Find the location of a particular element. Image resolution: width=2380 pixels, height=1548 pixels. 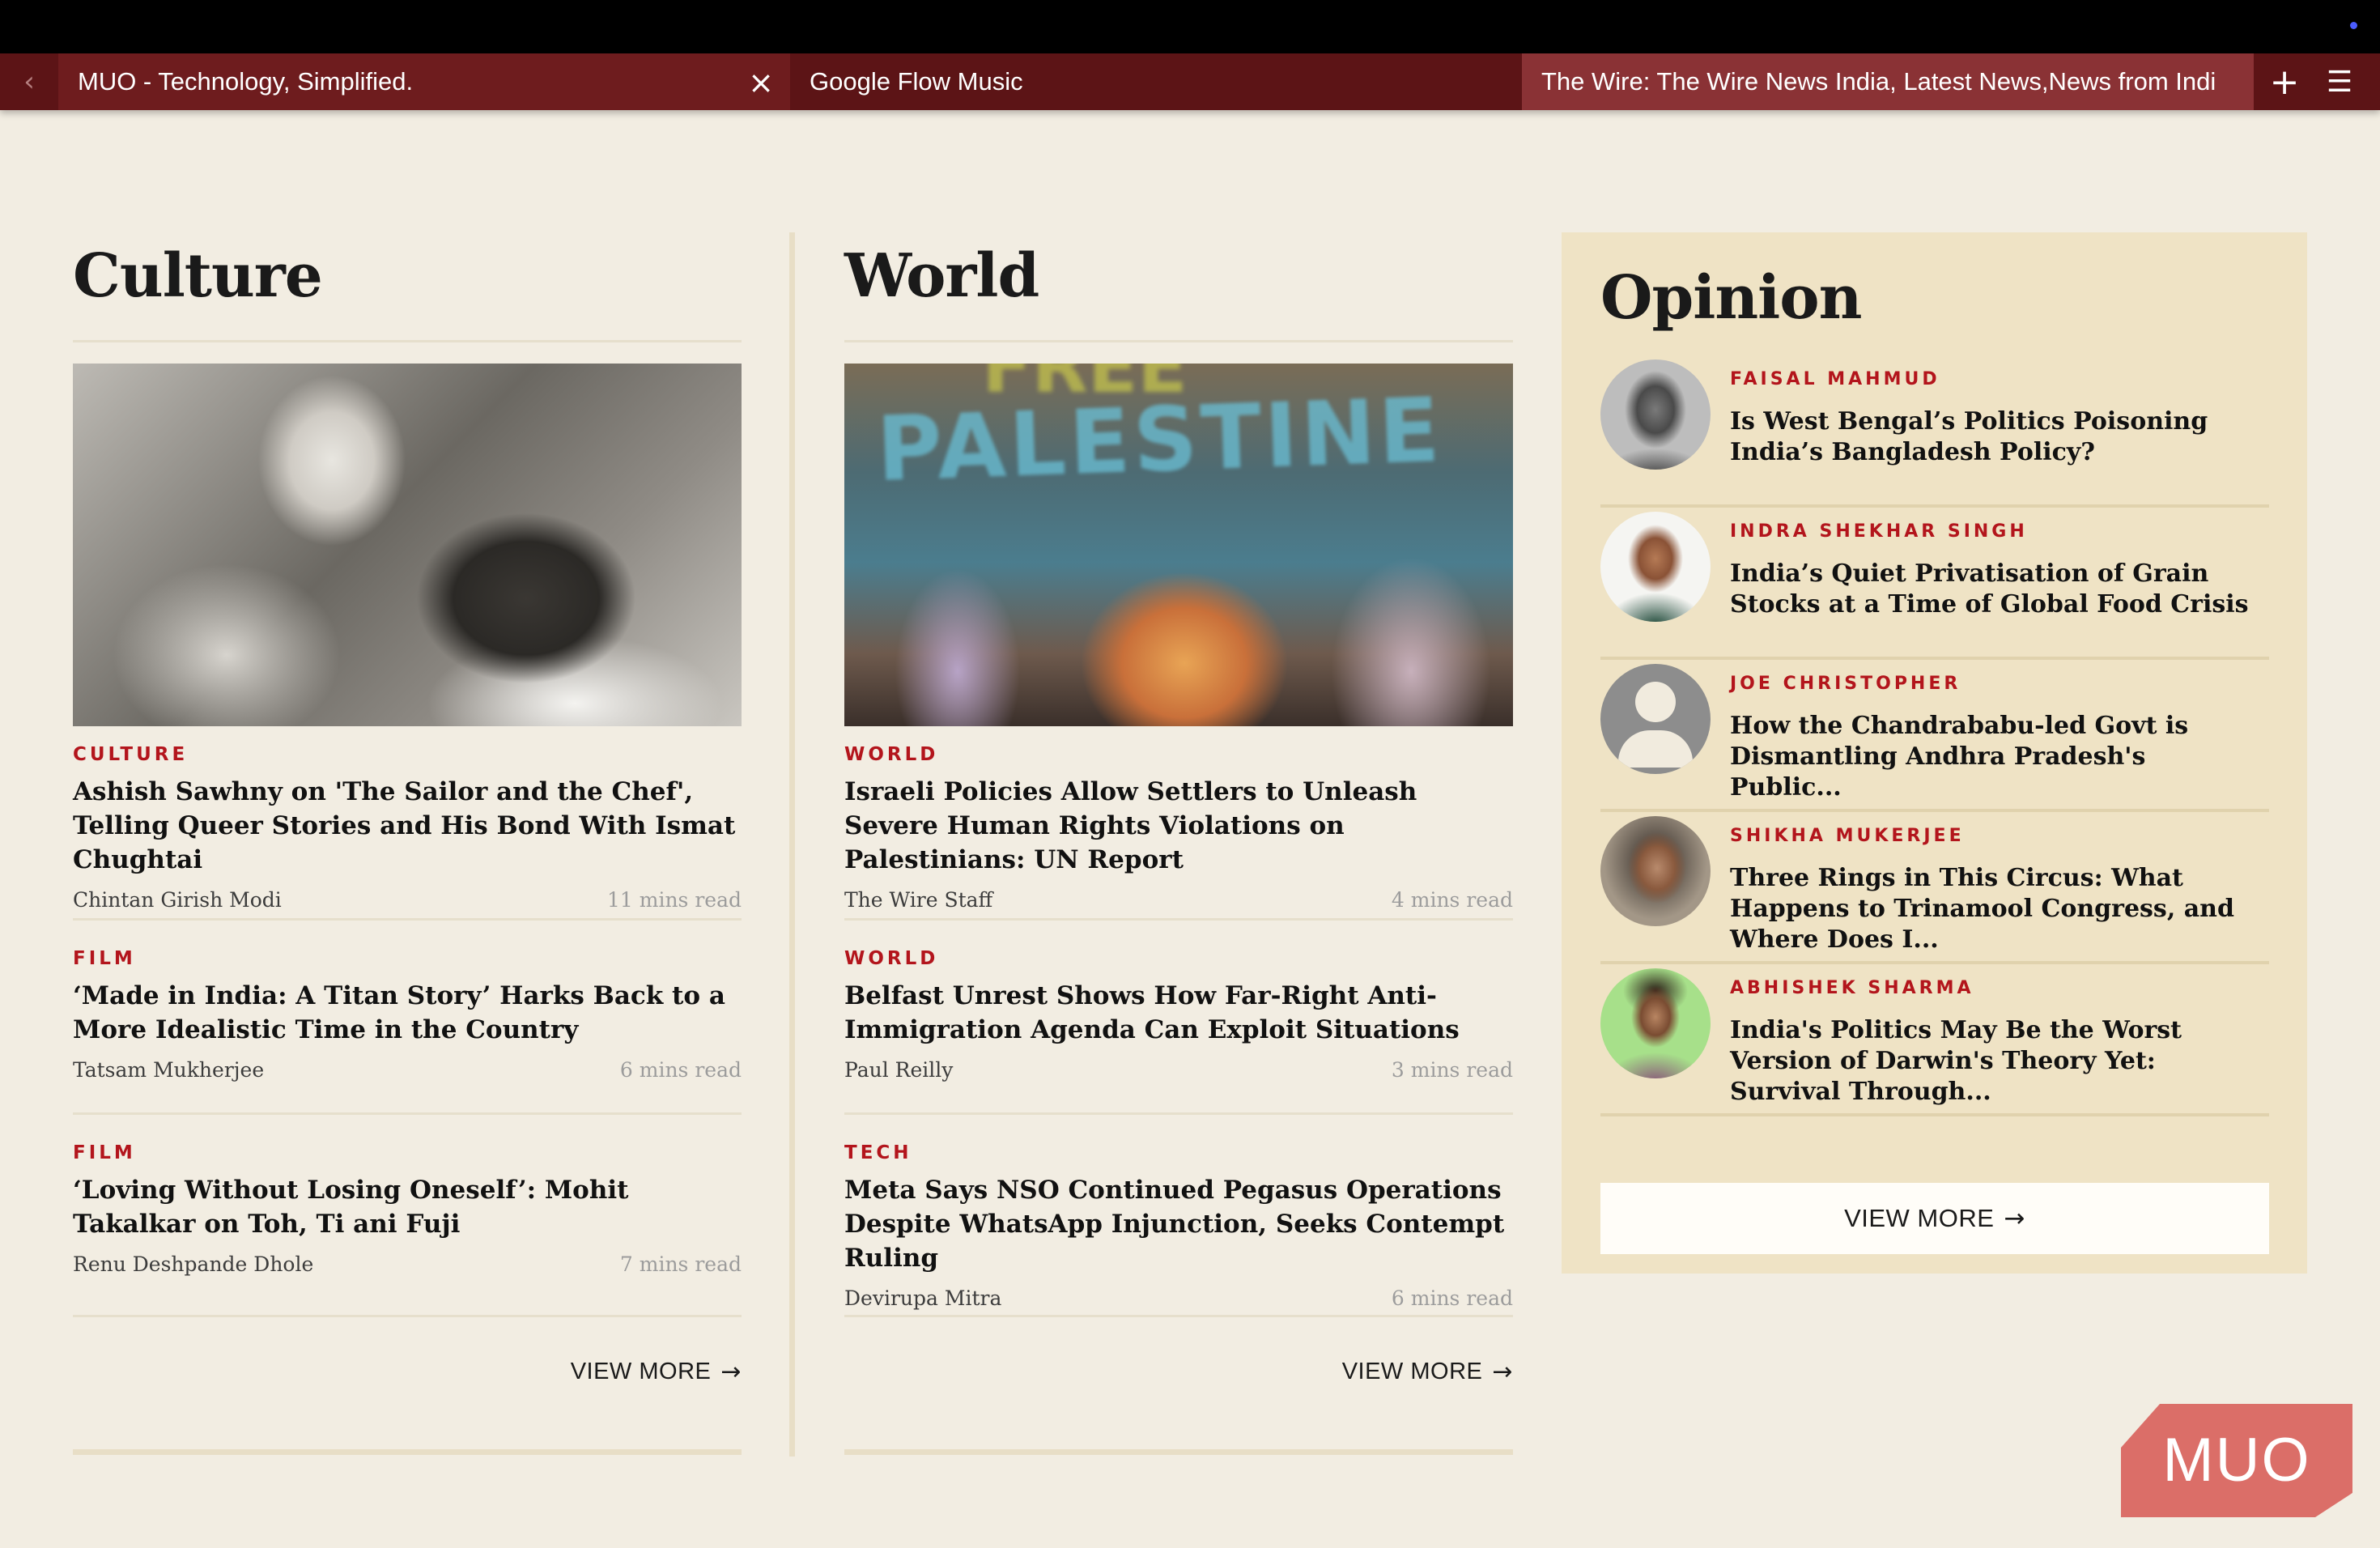

section-title: World is located at coordinates (941, 276).